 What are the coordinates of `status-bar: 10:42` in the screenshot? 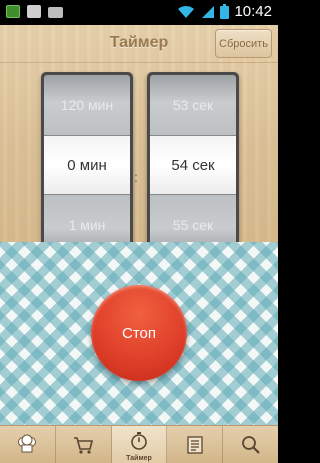 It's located at (139, 12).